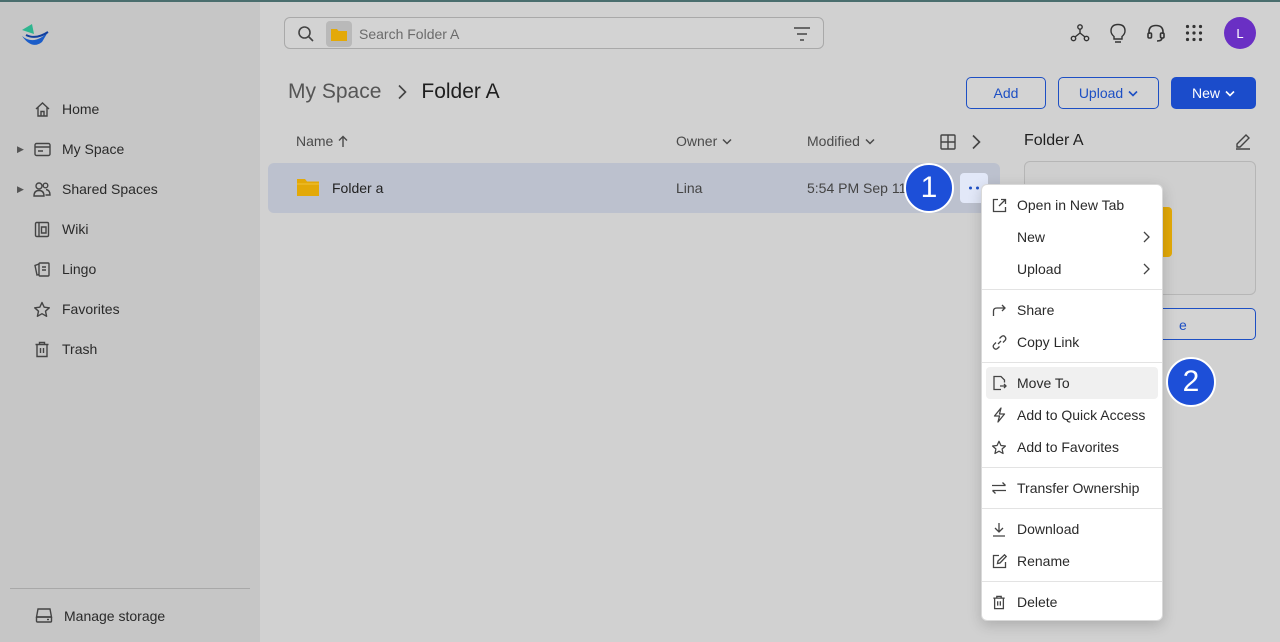  Describe the element at coordinates (42, 189) in the screenshot. I see `people-icon` at that location.